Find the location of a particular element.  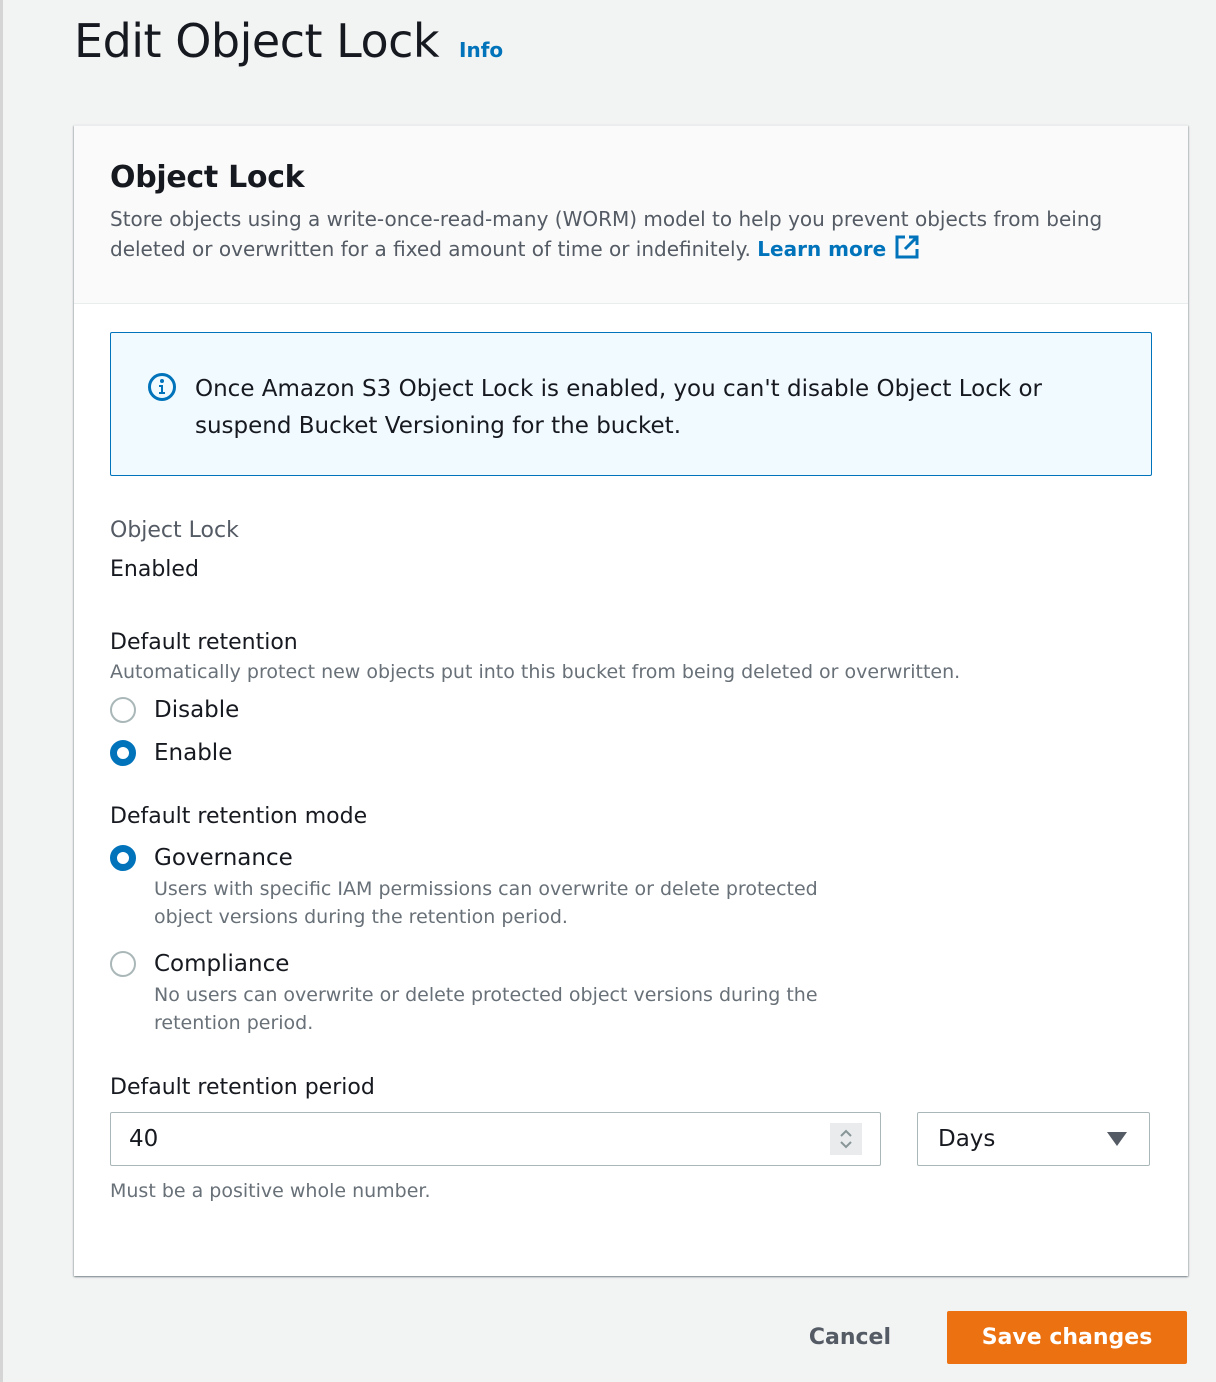

window-edge is located at coordinates (1, 691).